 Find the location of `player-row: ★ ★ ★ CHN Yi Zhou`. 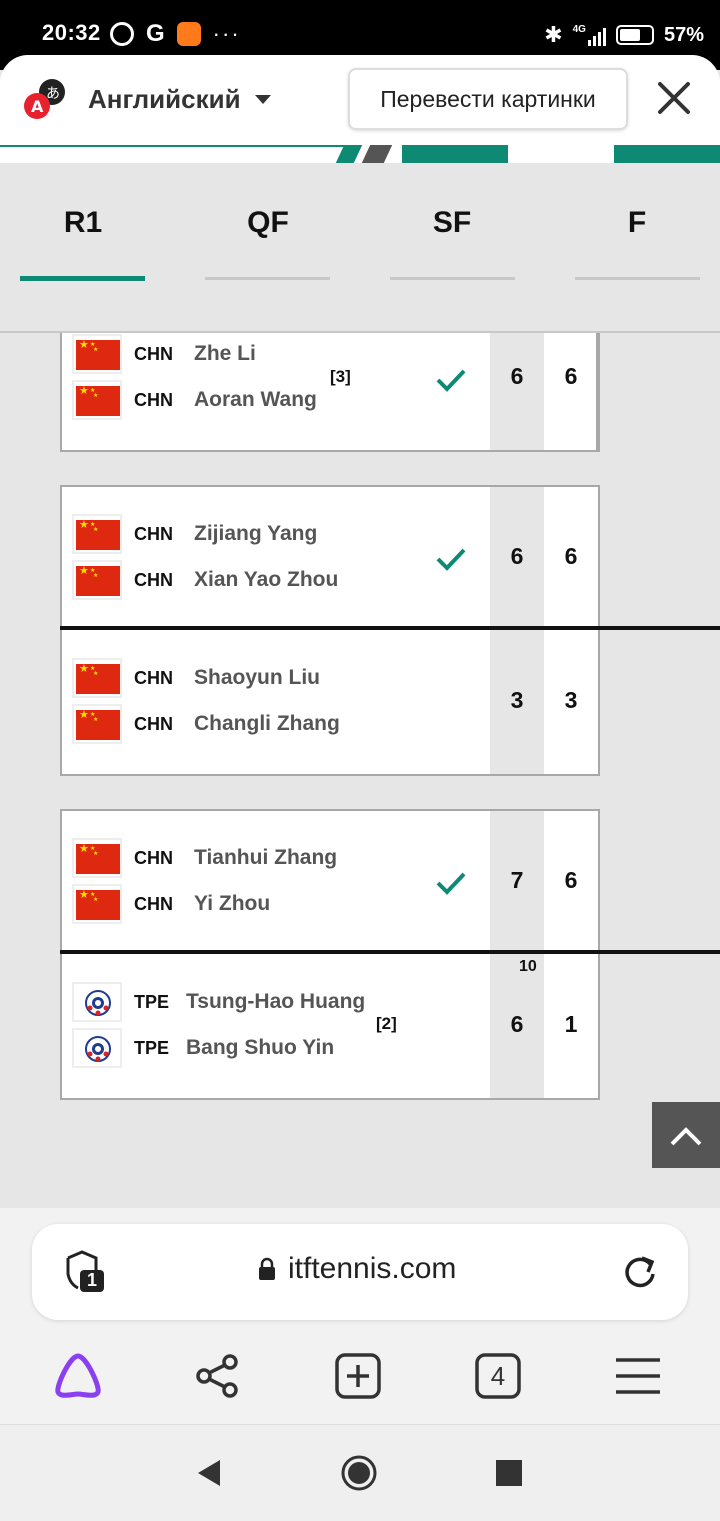

player-row: ★ ★ ★ CHN Yi Zhou is located at coordinates (171, 904).